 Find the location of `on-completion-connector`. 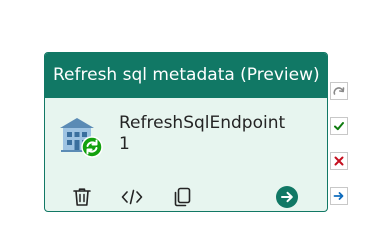

on-completion-connector is located at coordinates (339, 196).